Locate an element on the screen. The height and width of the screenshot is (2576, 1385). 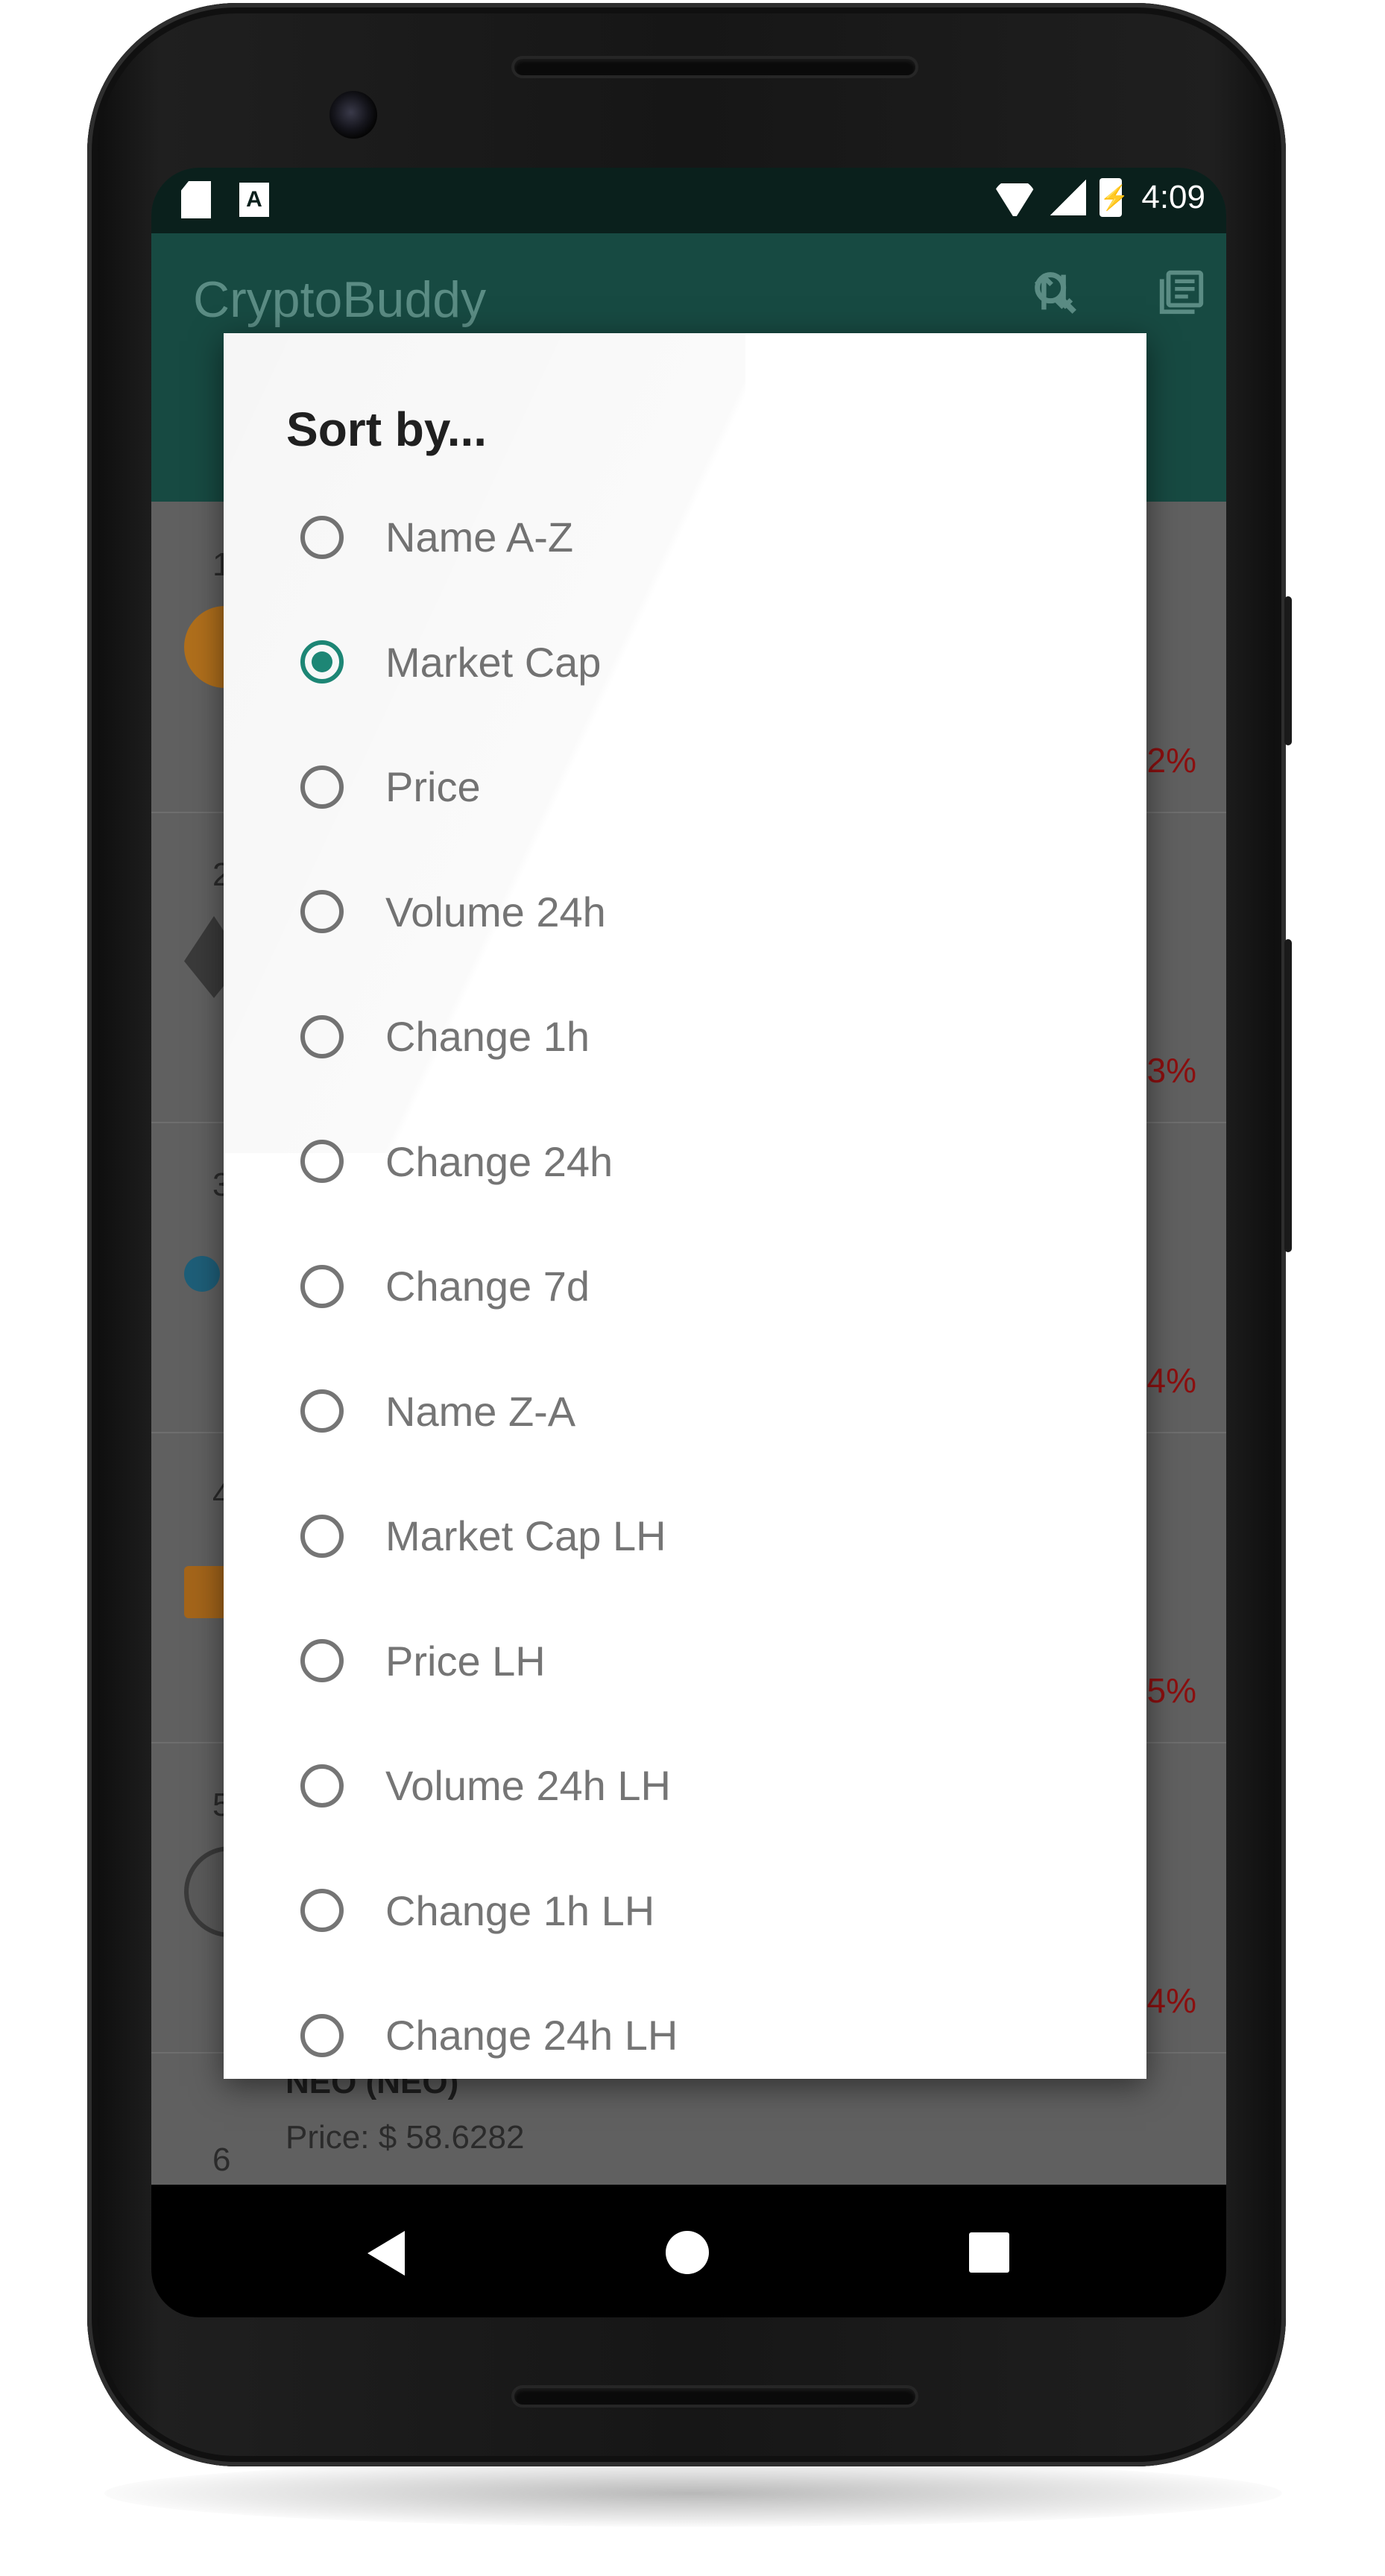
sort-option-label: Change 24h LH is located at coordinates (531, 2036).